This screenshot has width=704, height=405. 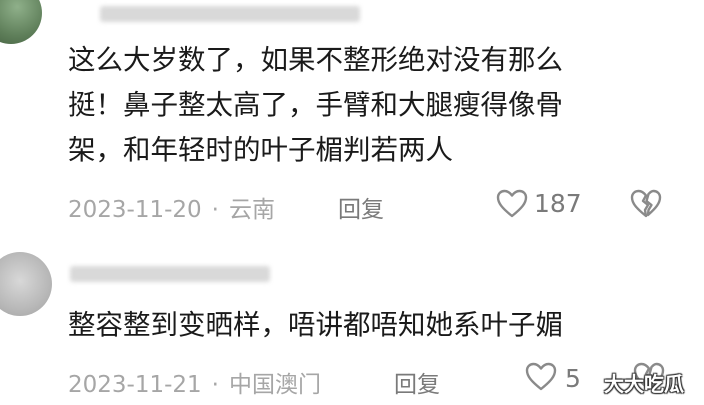 What do you see at coordinates (274, 385) in the screenshot?
I see `comment-location: 中国澳门` at bounding box center [274, 385].